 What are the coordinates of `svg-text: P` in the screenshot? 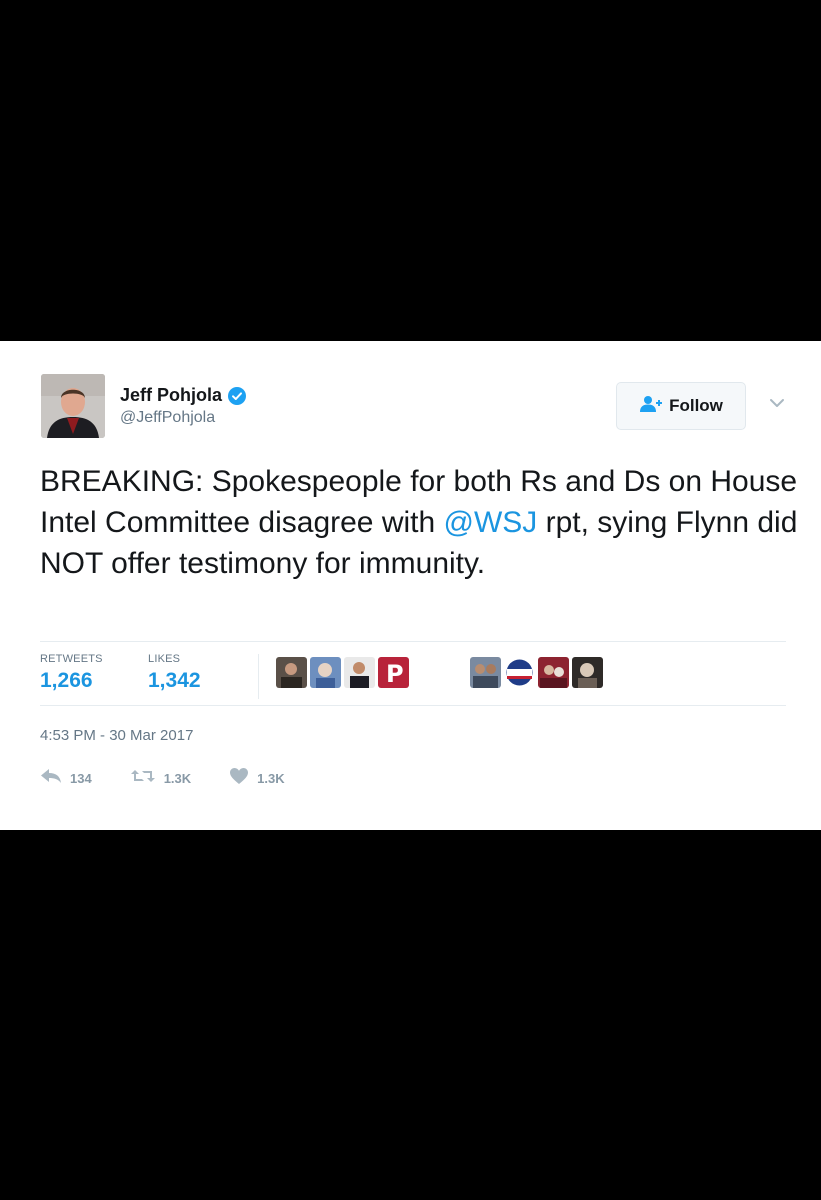 It's located at (395, 674).